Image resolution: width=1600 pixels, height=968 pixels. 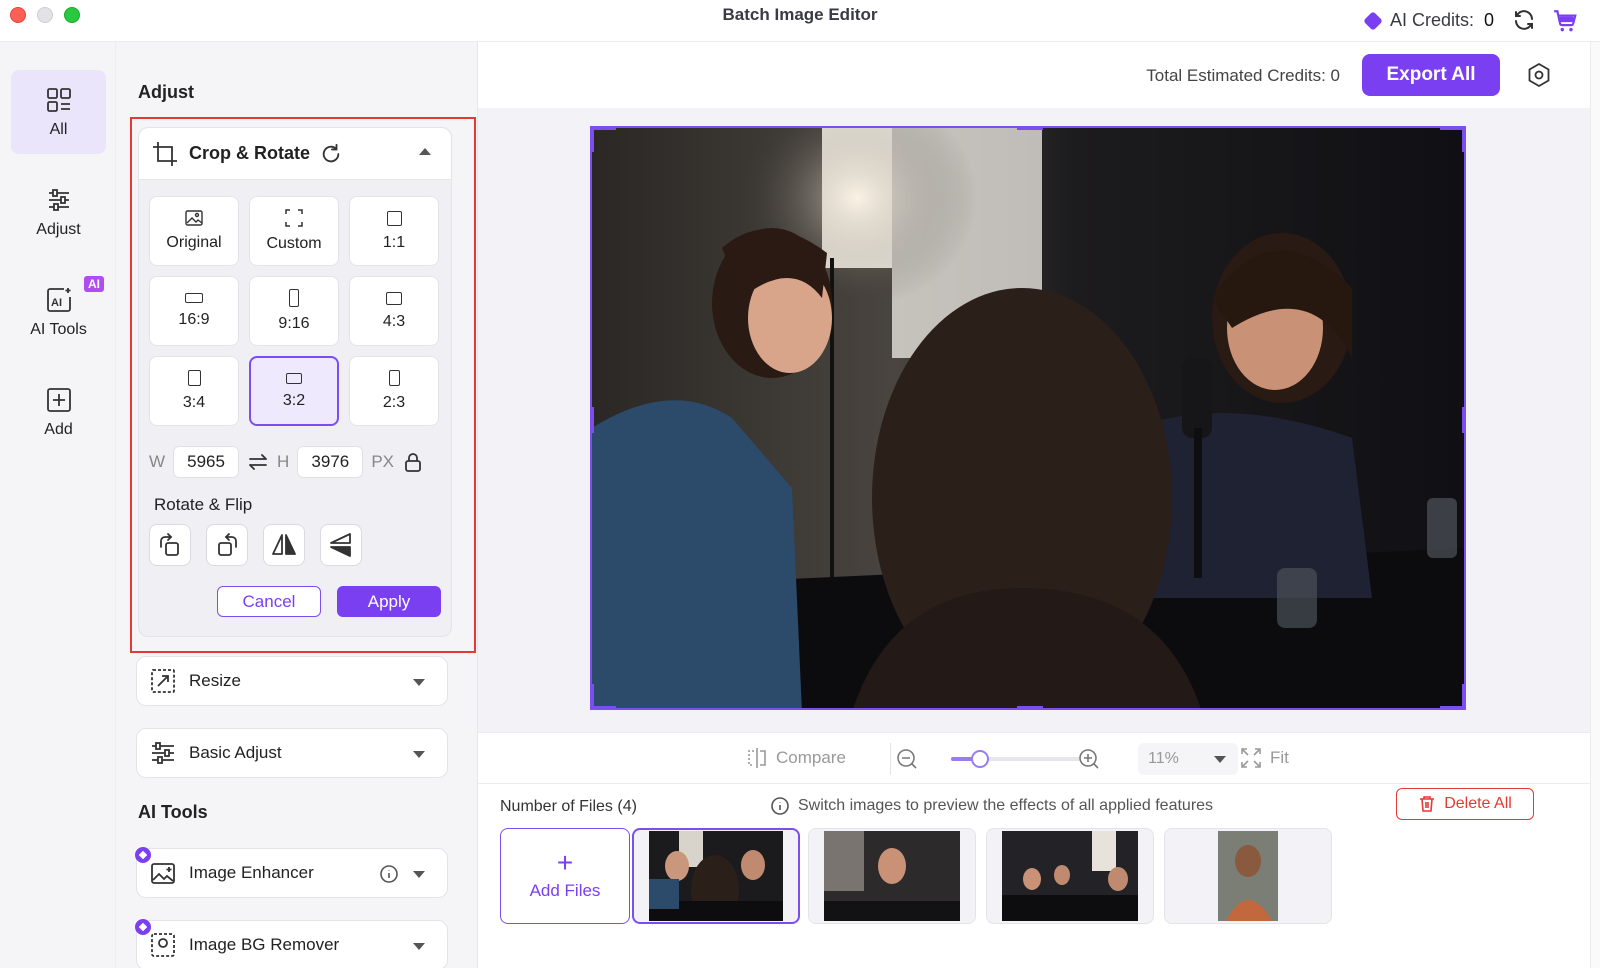 I want to click on image-enhancer-accordion: Image Enhancer, so click(x=291, y=872).